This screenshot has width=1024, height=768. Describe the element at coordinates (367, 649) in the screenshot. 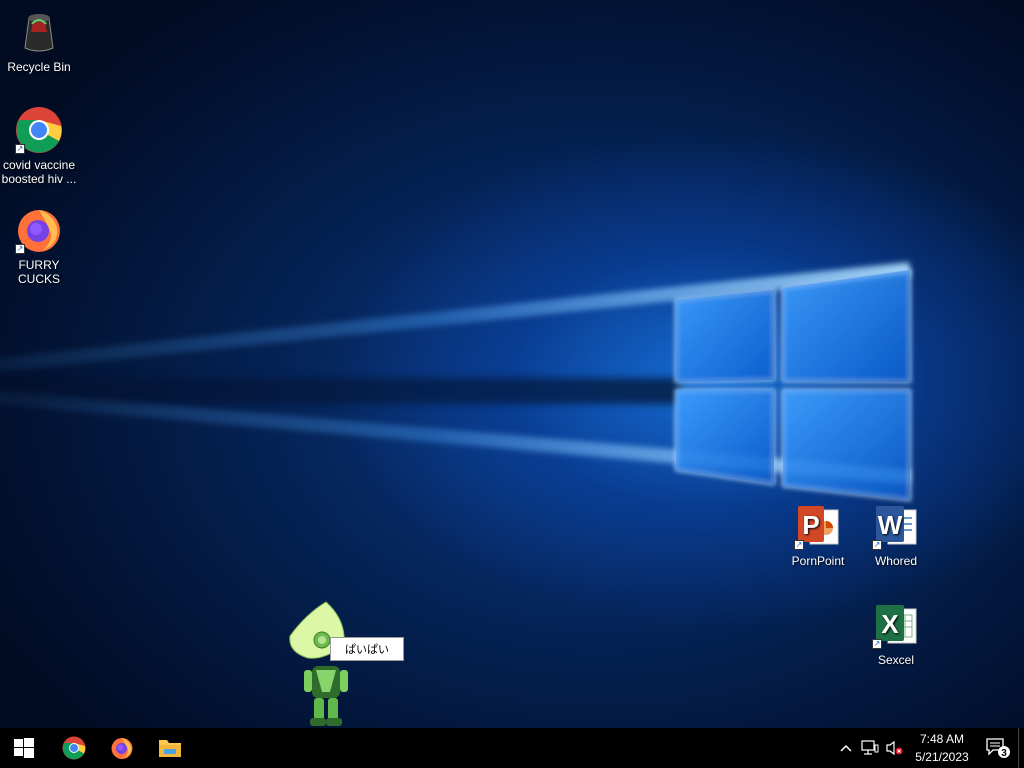

I see `pet-speech-bubble: ぱいぱい` at that location.